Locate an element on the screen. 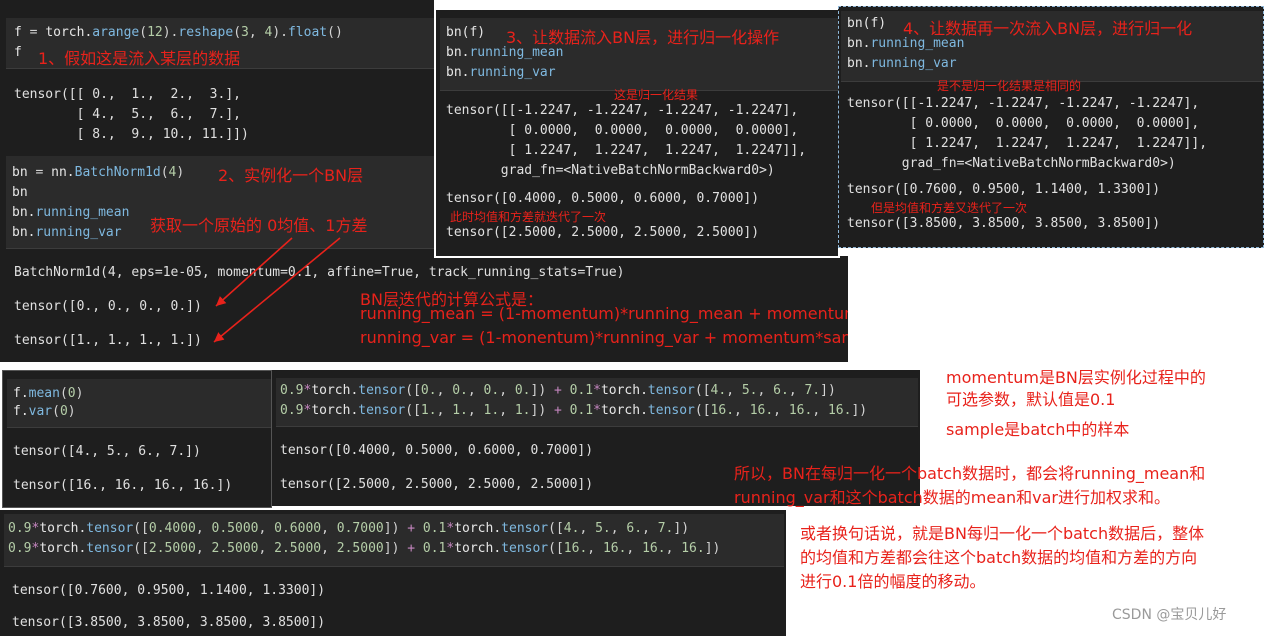 The width and height of the screenshot is (1264, 636). watermark: CSDN @宝贝儿好 is located at coordinates (1169, 615).